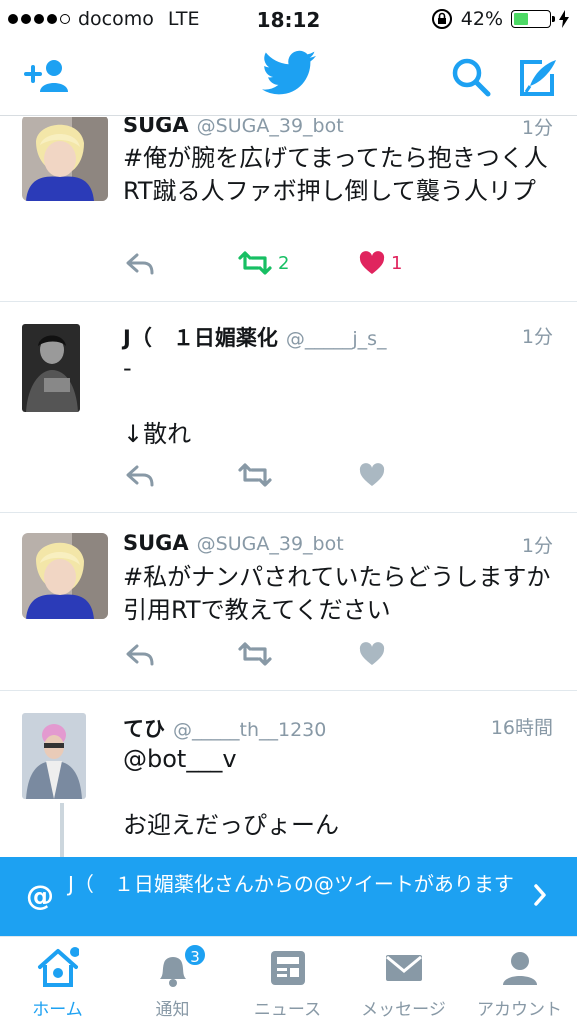  What do you see at coordinates (337, 593) in the screenshot?
I see `tweet-text: #私がナンパされていたらどうしますか引用RTで教えてください` at bounding box center [337, 593].